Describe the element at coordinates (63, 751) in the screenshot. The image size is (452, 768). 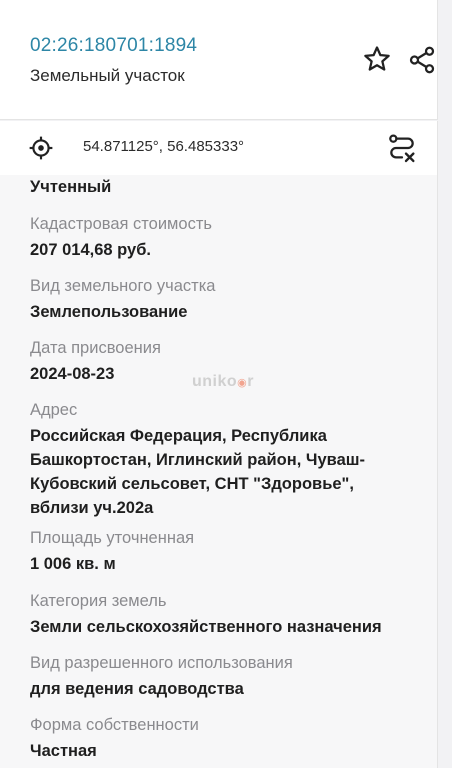
I see `ownership-value: Частная` at that location.